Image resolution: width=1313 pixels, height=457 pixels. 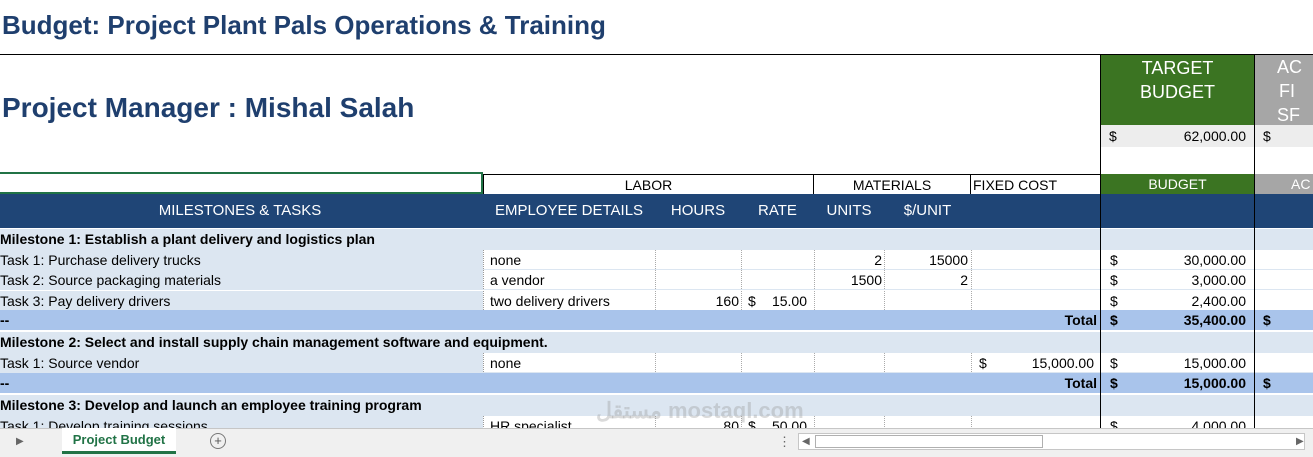 I want to click on scroll-right-icon: ▶, so click(x=1300, y=441).